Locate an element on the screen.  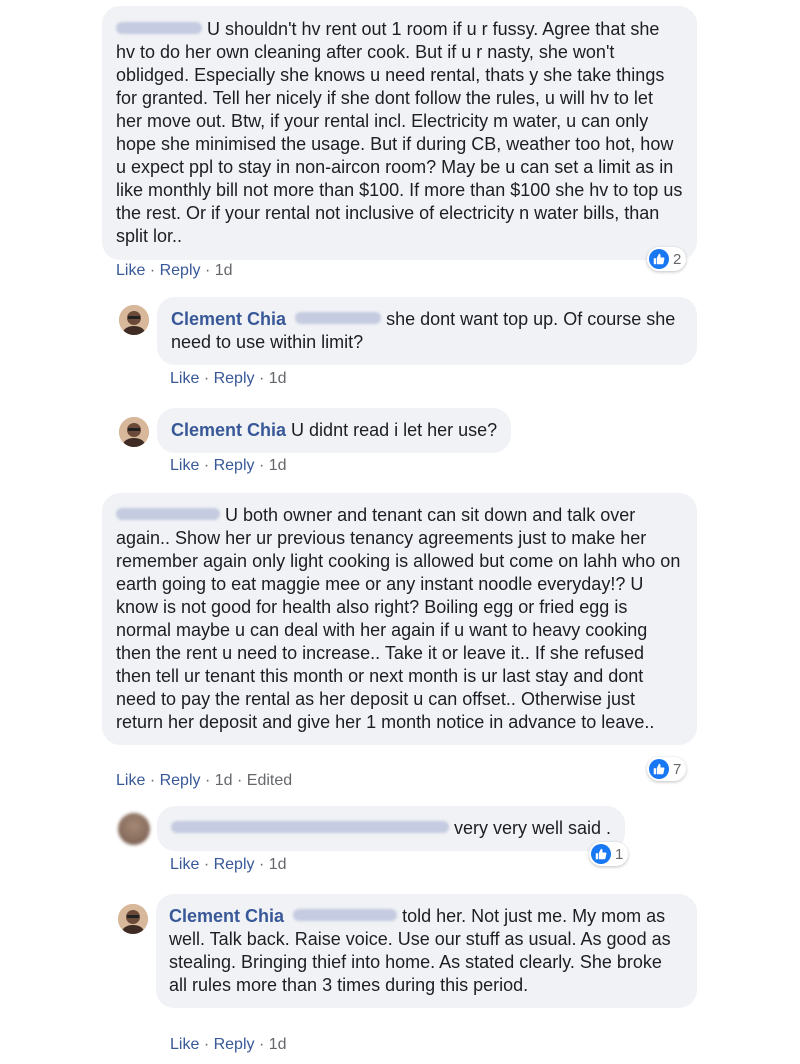
comment-actions: Like · Reply · 1d is located at coordinates (174, 270).